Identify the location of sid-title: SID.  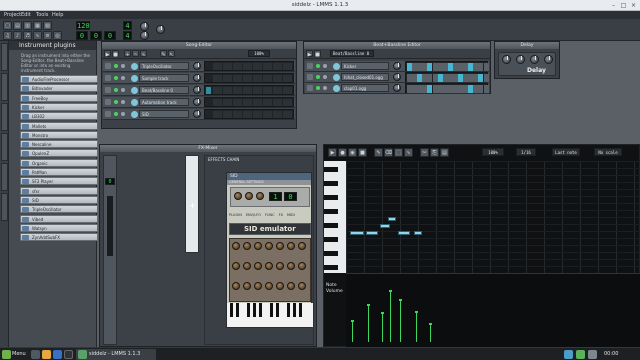
(269, 176).